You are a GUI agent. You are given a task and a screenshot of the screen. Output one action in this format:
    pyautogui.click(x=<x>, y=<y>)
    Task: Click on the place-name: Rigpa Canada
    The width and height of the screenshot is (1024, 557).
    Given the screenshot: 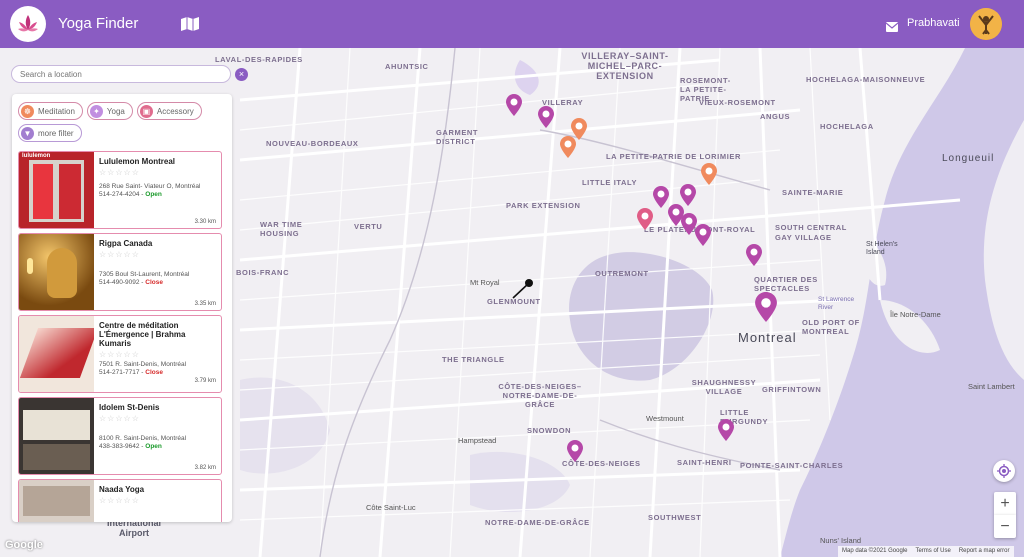 What is the action you would take?
    pyautogui.click(x=126, y=243)
    